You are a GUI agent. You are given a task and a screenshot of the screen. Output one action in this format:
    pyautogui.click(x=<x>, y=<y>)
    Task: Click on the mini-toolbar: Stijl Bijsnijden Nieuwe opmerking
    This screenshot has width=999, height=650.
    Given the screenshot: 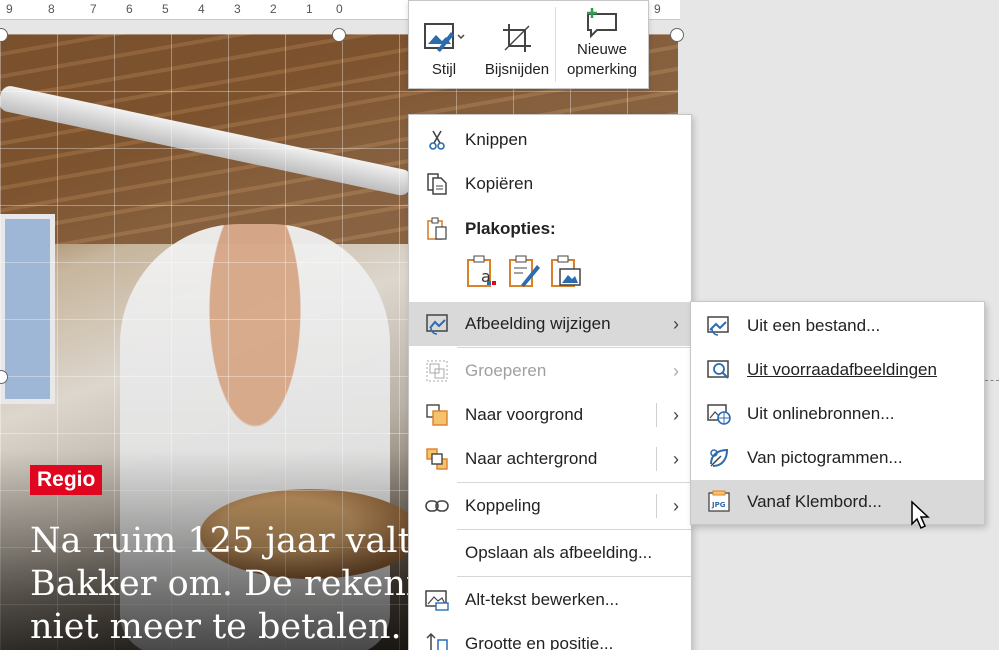 What is the action you would take?
    pyautogui.click(x=528, y=44)
    